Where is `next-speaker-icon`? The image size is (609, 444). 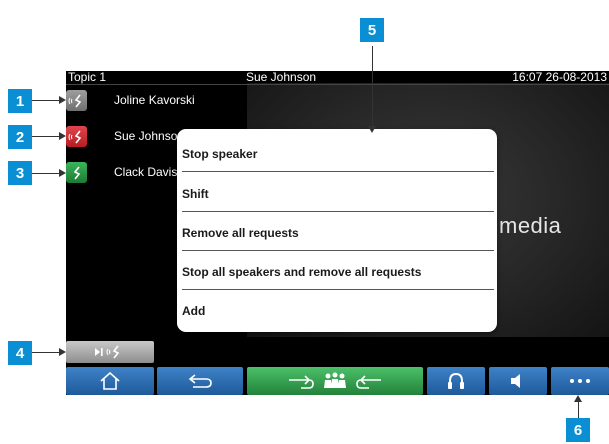
next-speaker-icon is located at coordinates (107, 352).